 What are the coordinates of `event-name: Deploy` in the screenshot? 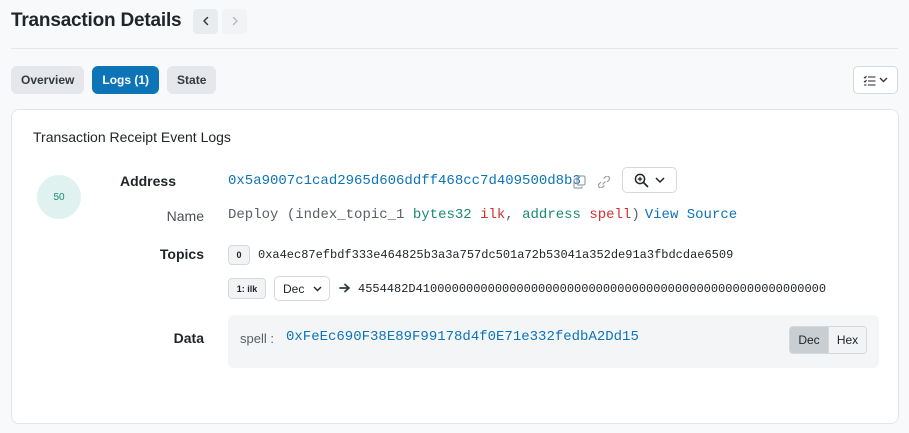 It's located at (253, 215).